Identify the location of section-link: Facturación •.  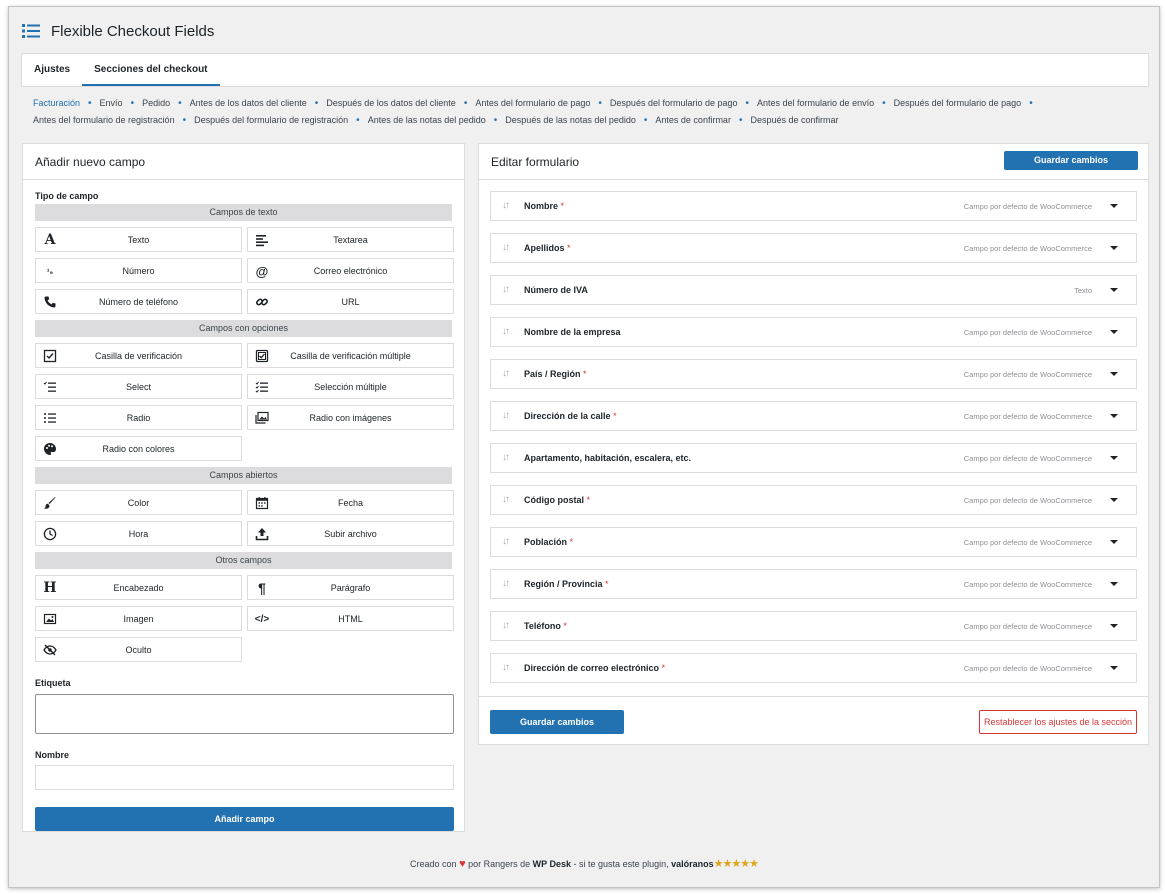
(66, 103).